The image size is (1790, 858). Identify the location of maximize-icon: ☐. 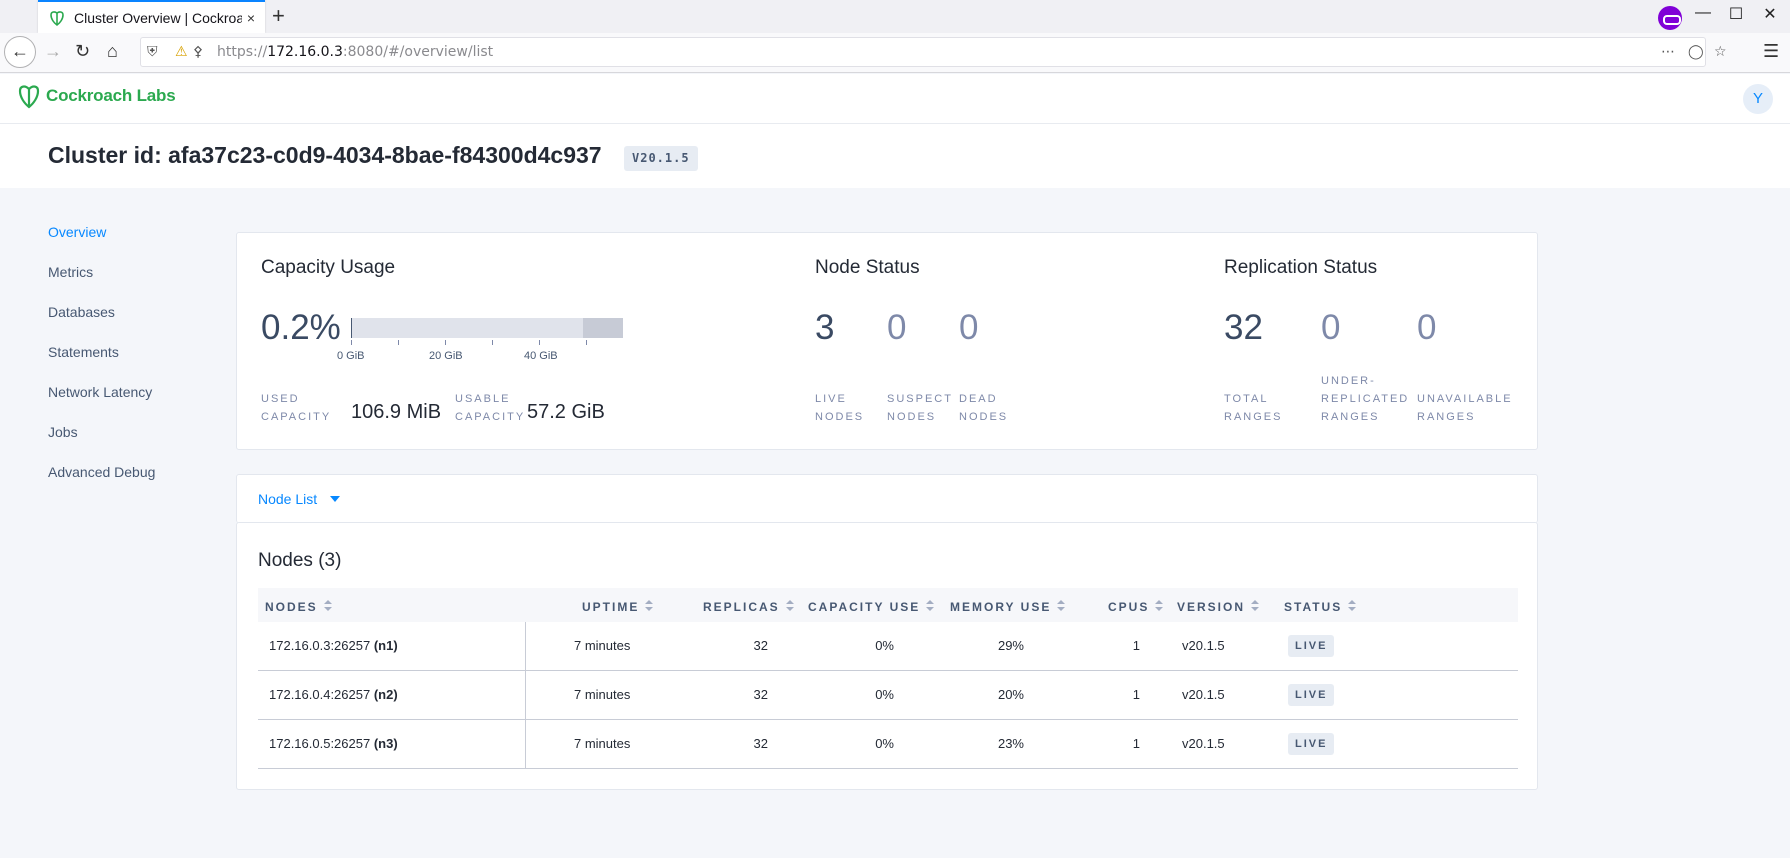
(1736, 14).